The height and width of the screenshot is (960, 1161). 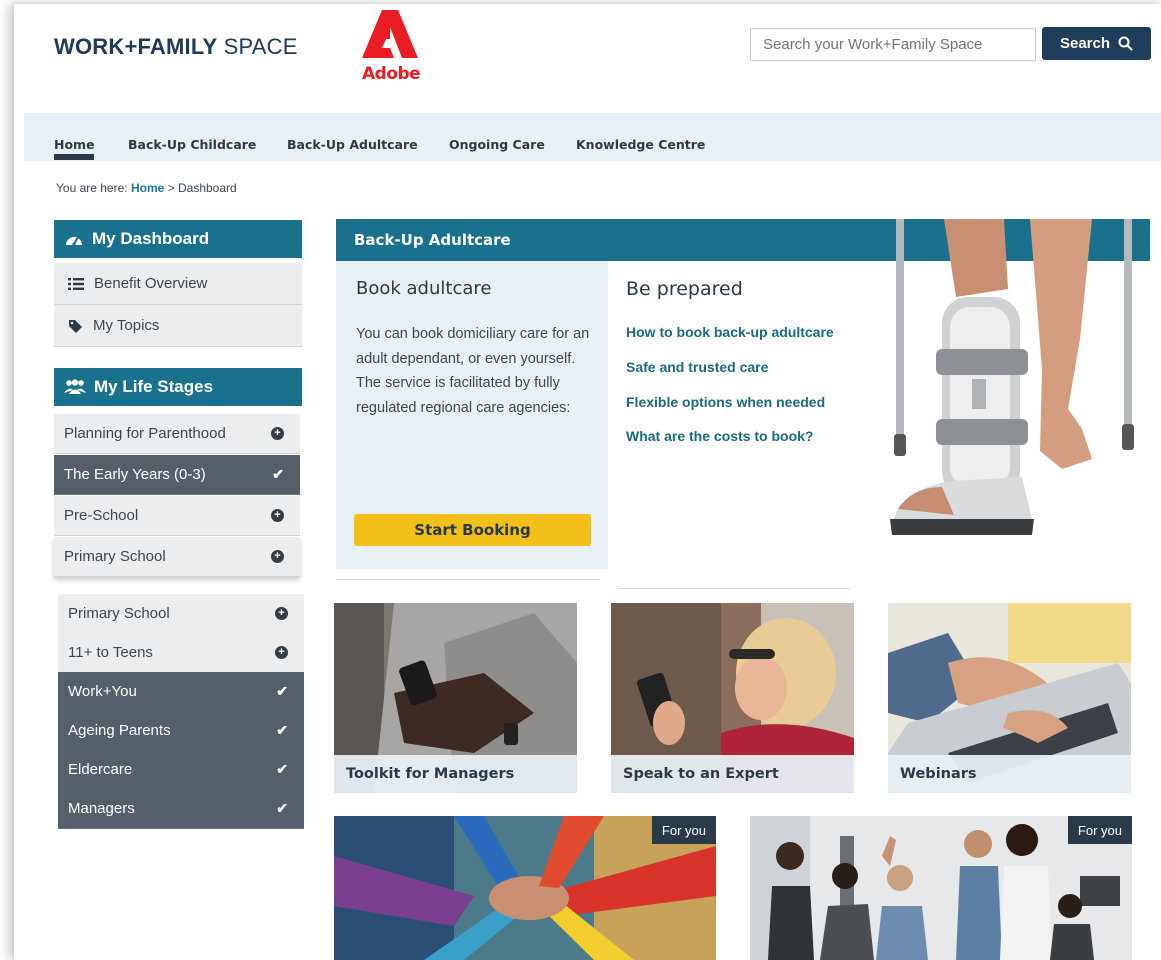 I want to click on stage-work-you: Work+You ✔, so click(x=181, y=692).